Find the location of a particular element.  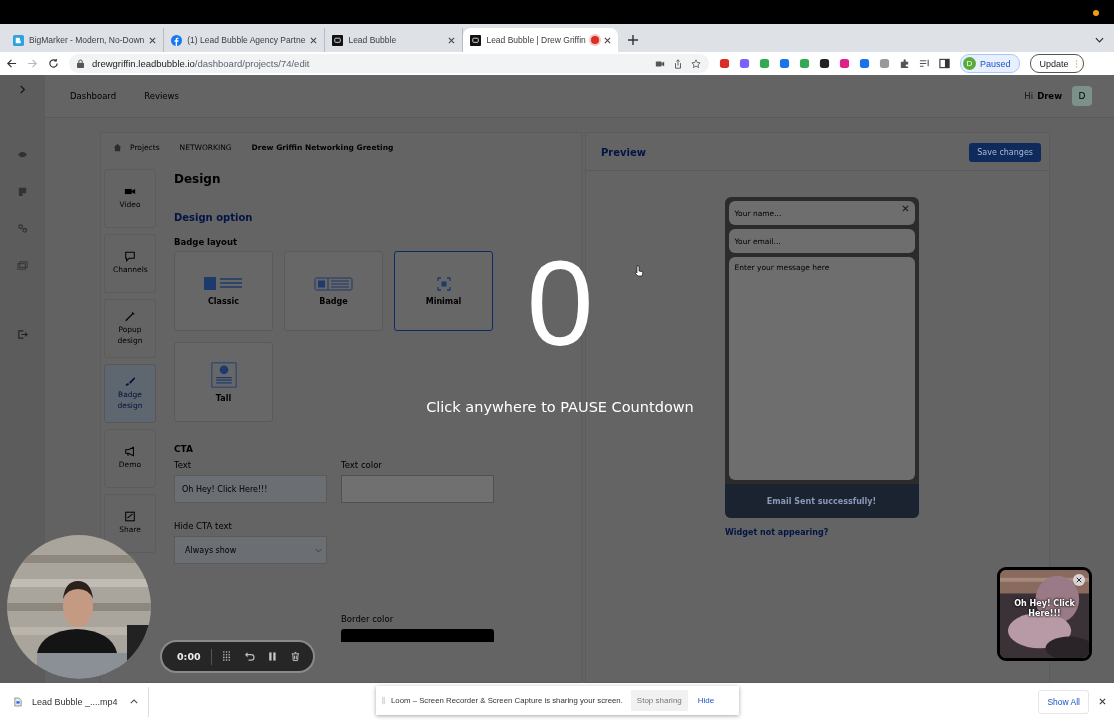

file-icon is located at coordinates (18, 701).